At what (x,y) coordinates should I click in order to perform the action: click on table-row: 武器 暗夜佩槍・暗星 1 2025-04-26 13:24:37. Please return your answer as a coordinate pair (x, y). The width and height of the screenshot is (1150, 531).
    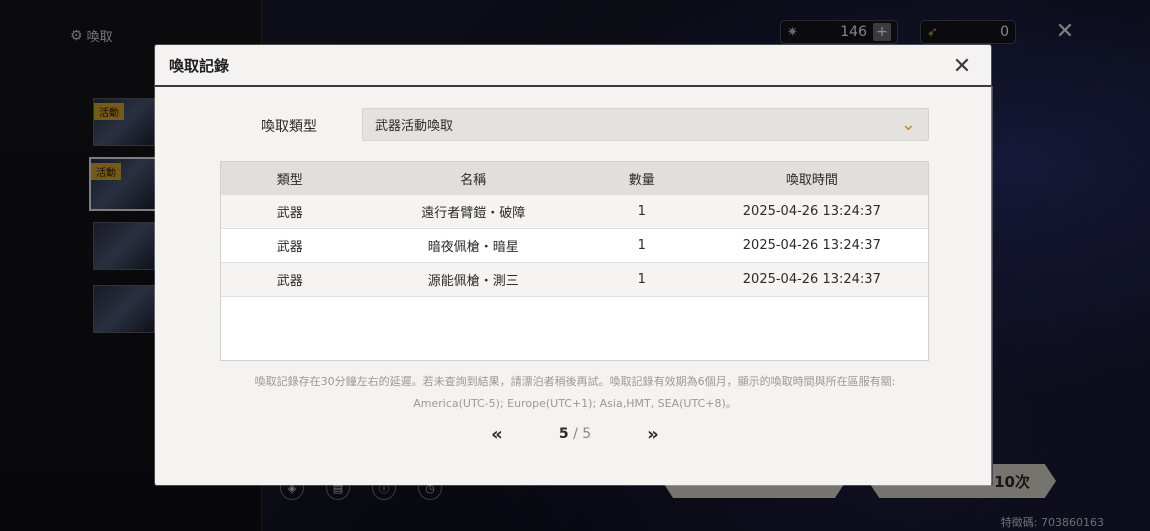
    Looking at the image, I should click on (574, 246).